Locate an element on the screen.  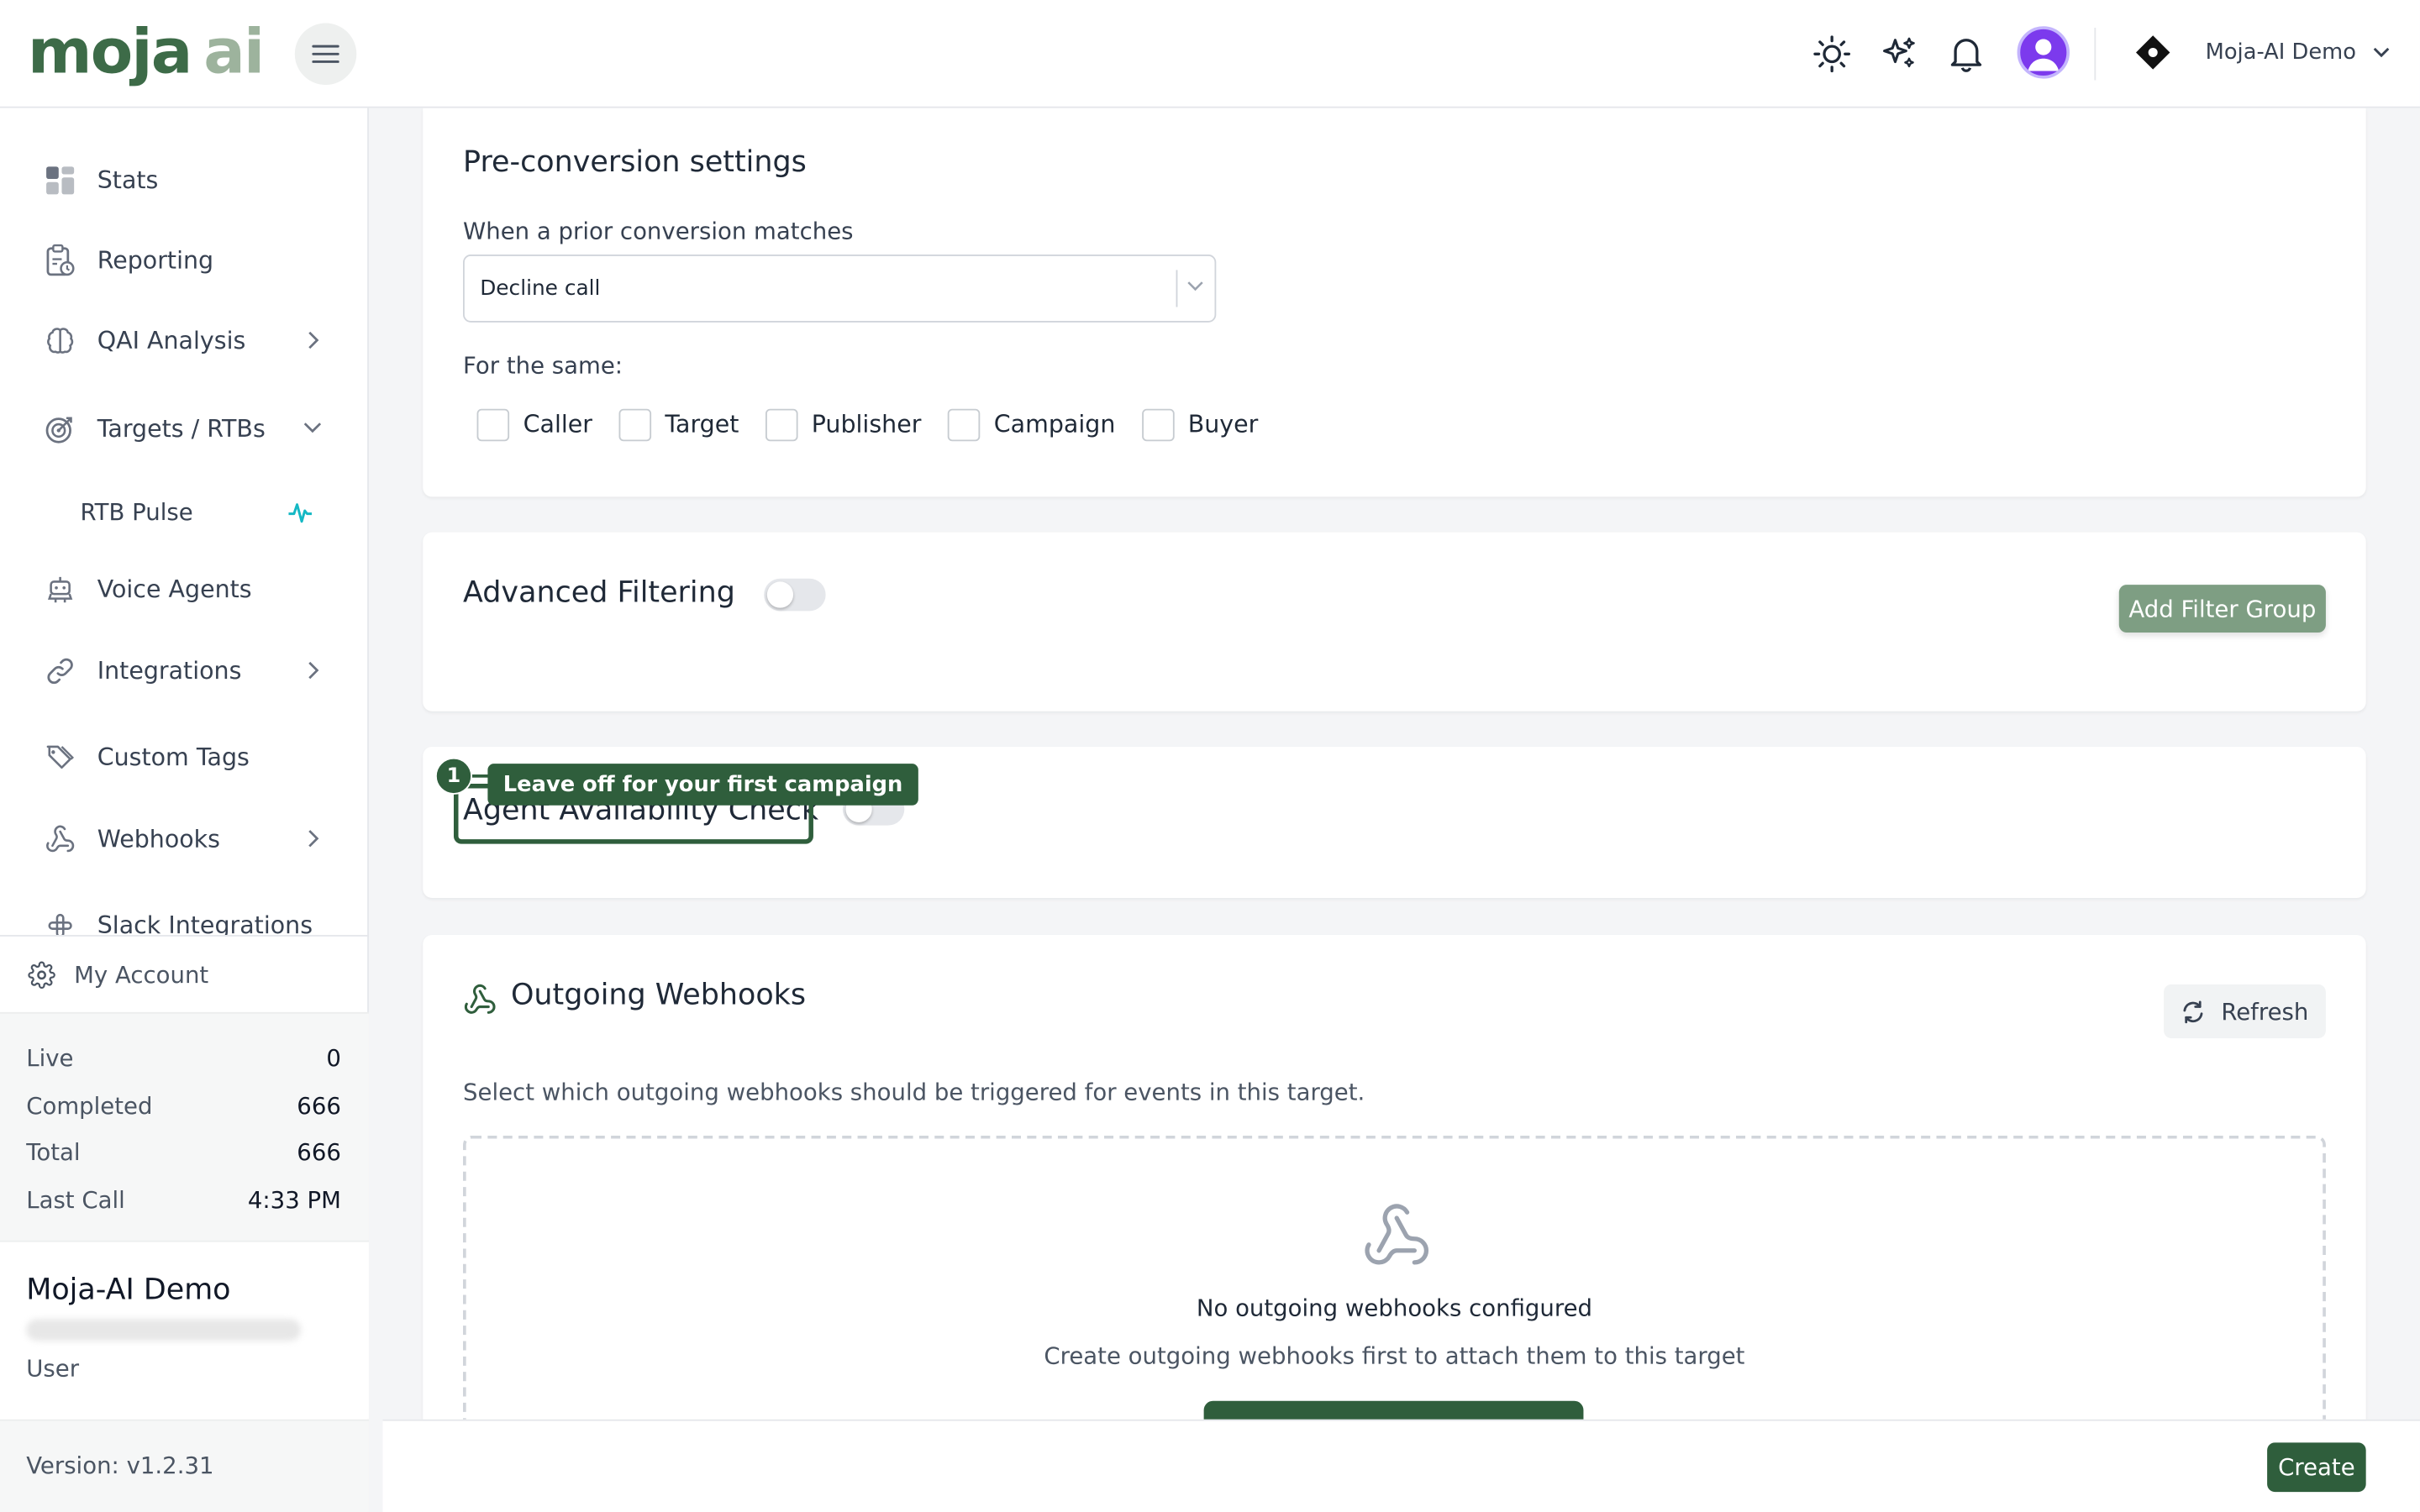
sidebar-item-webhooks: Webhooks is located at coordinates (186, 839).